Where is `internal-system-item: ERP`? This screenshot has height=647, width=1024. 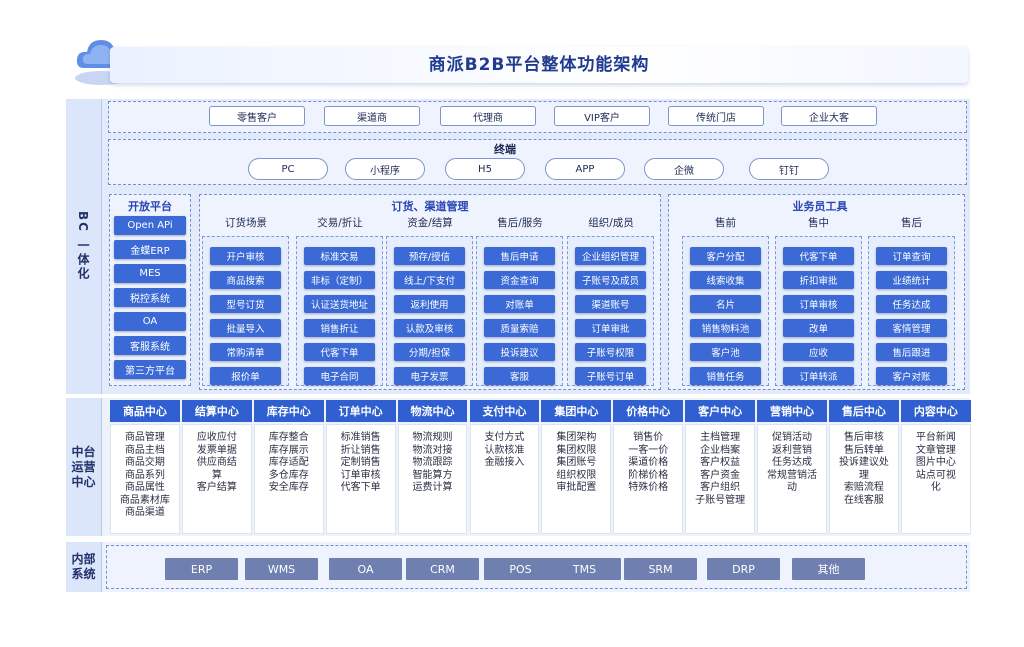 internal-system-item: ERP is located at coordinates (201, 569).